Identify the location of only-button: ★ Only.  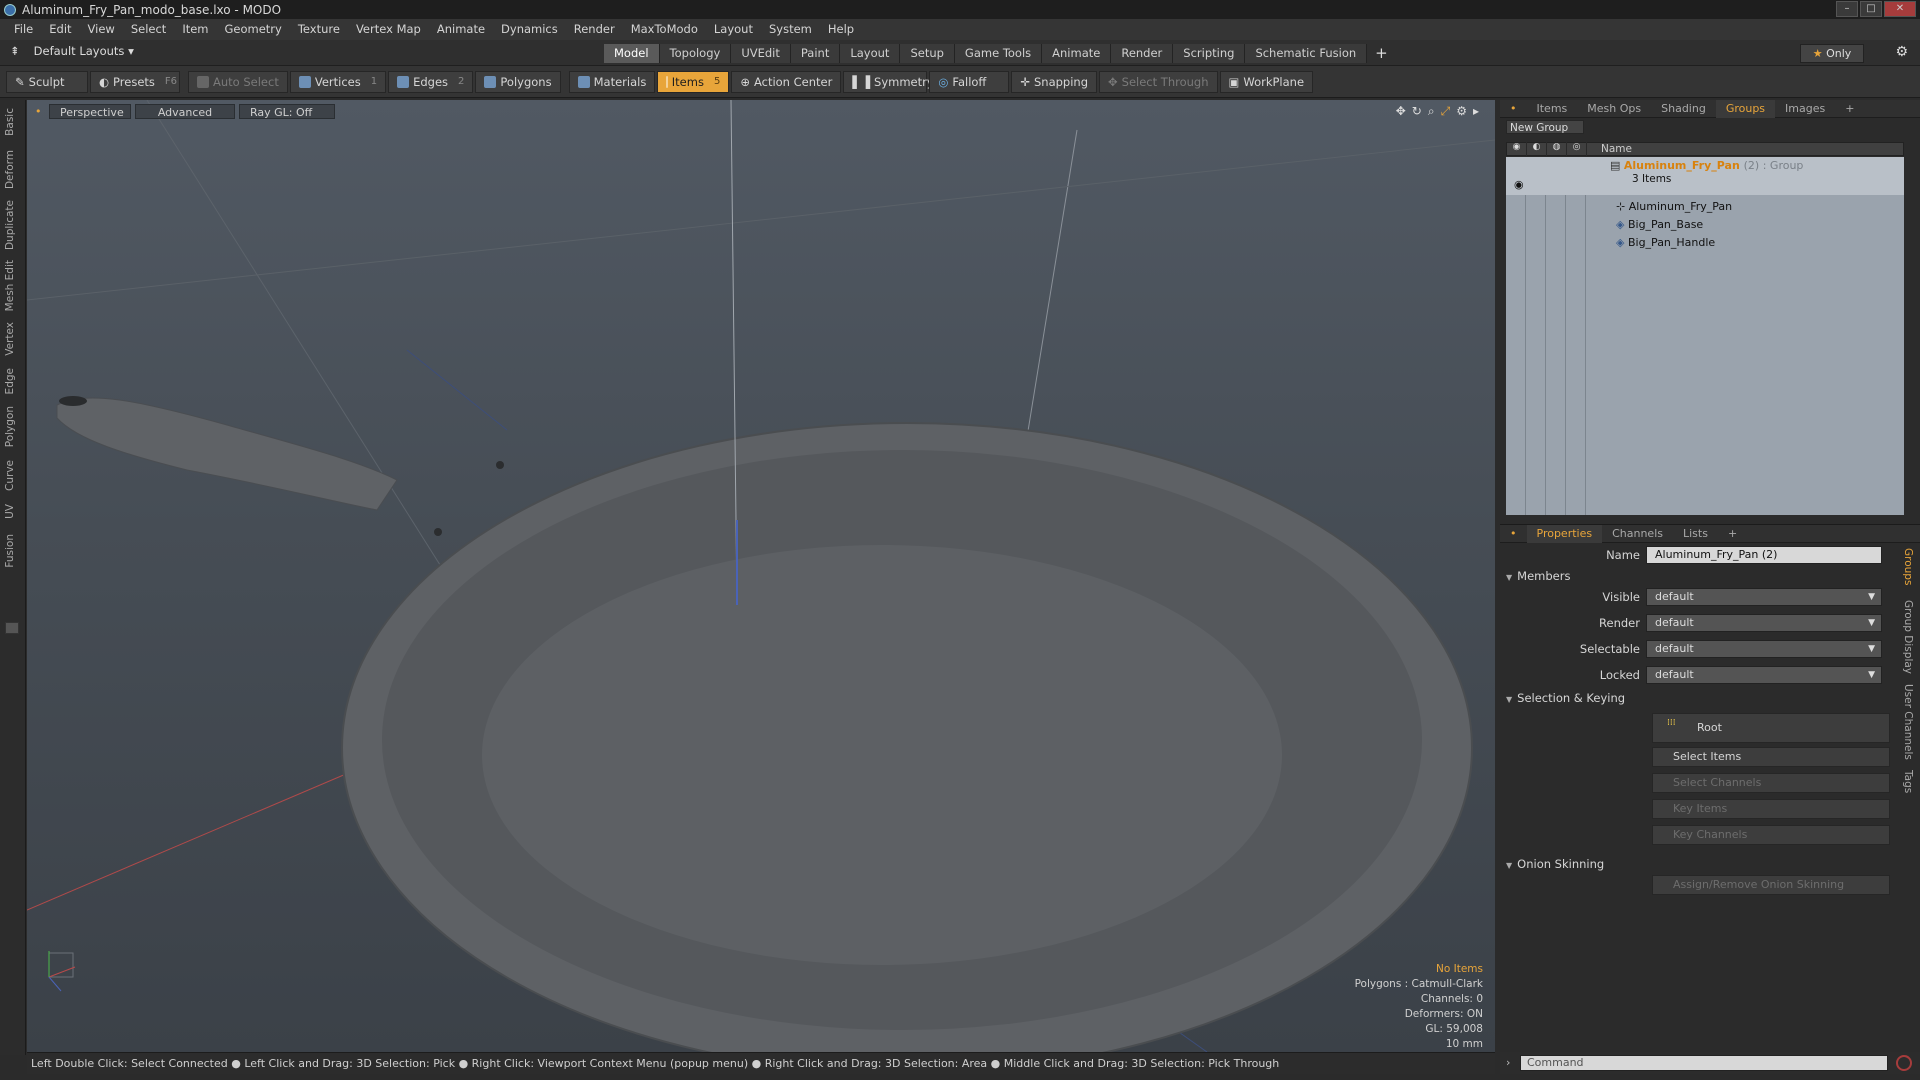
(1832, 53).